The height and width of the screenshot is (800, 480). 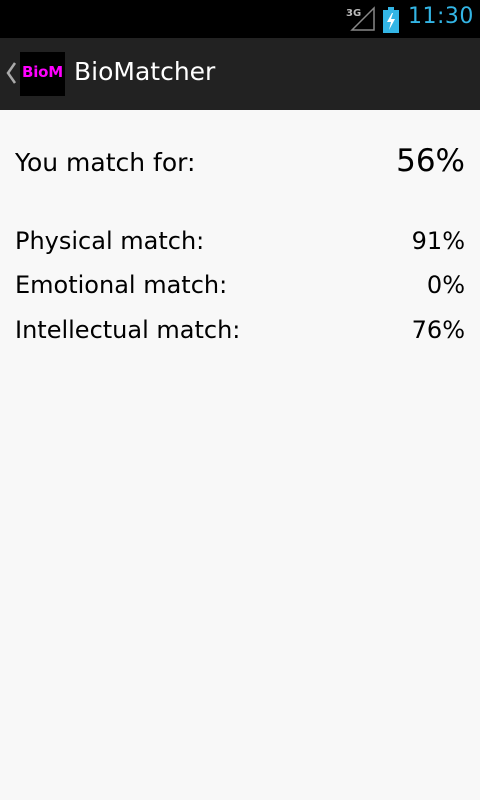 What do you see at coordinates (445, 285) in the screenshot?
I see `emotional-match-value: 0%` at bounding box center [445, 285].